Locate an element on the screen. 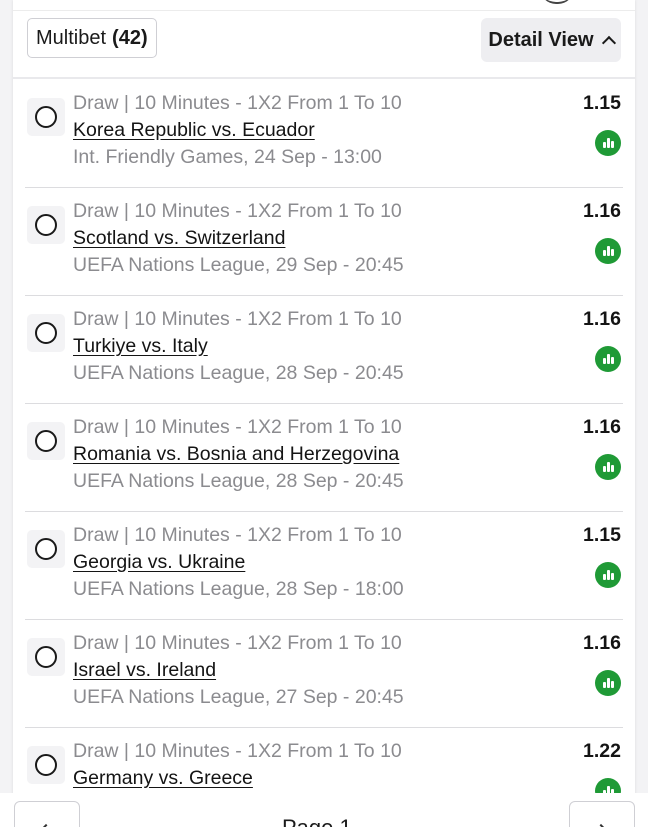 This screenshot has height=827, width=648. multibet-count: (42) is located at coordinates (130, 37).